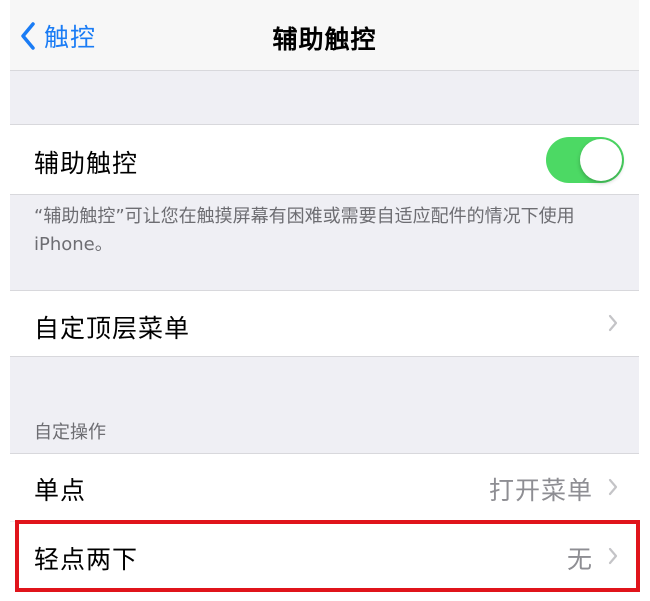  I want to click on assistive-touch-label: 辅助触控, so click(86, 163).